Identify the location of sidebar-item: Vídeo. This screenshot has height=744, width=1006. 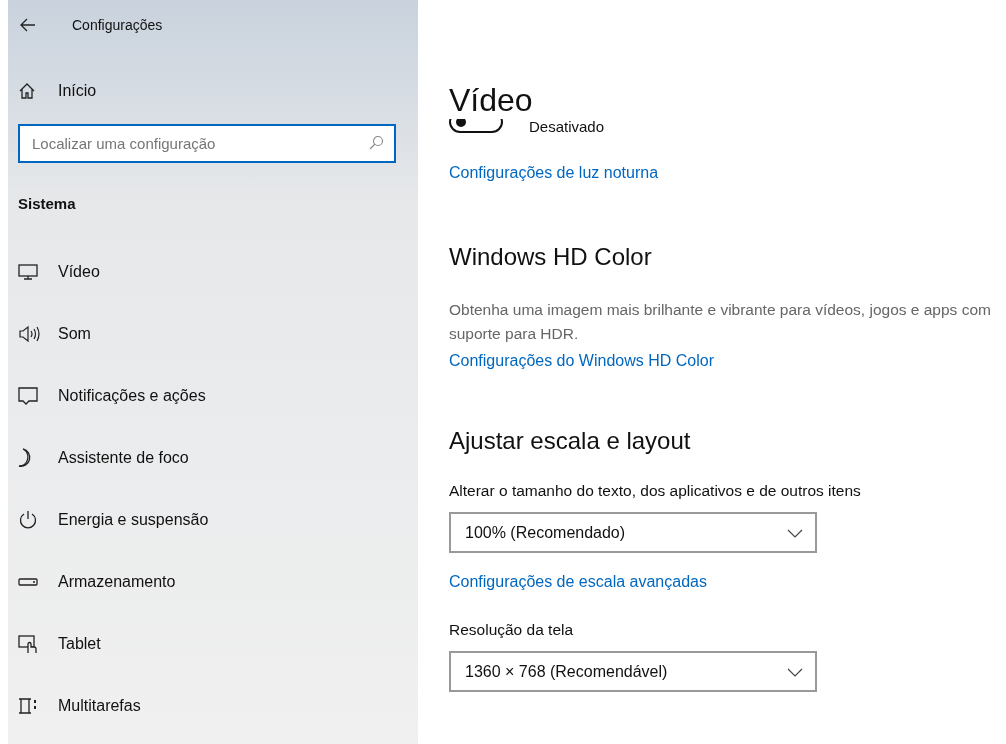
(62, 272).